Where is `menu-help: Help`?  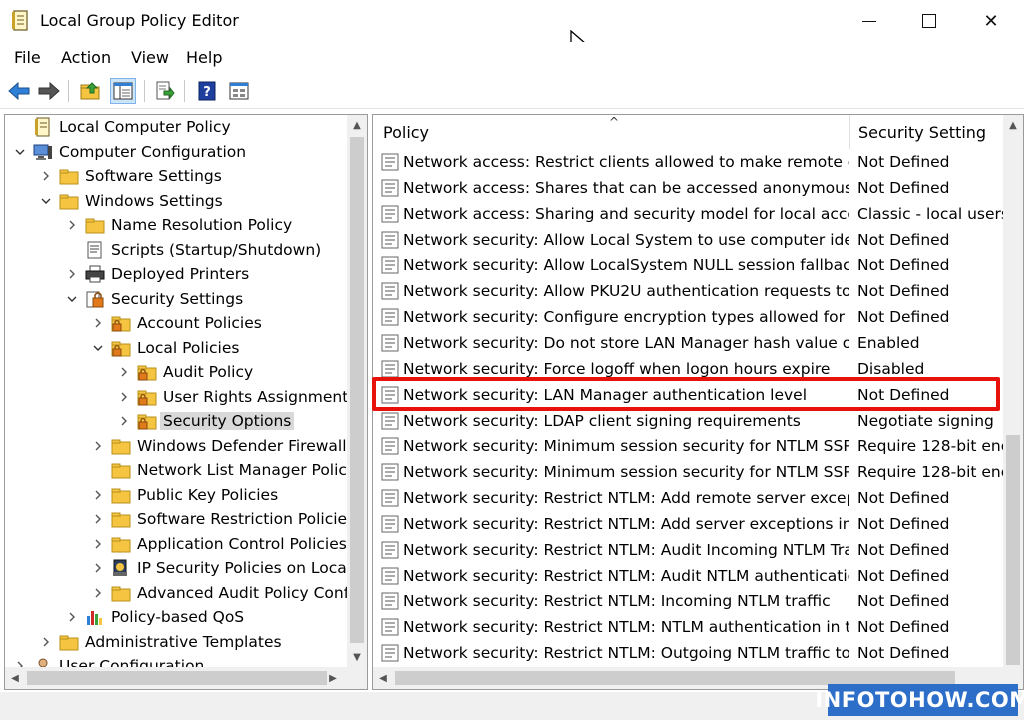
menu-help: Help is located at coordinates (204, 57).